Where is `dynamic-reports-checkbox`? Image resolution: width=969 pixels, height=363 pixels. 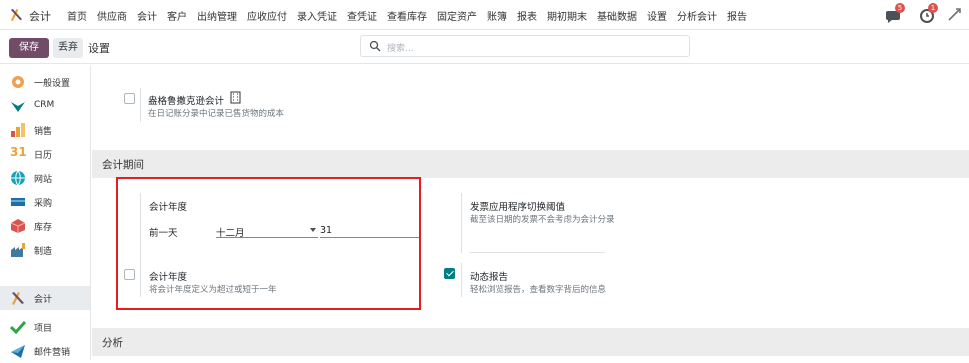
dynamic-reports-checkbox is located at coordinates (449, 273).